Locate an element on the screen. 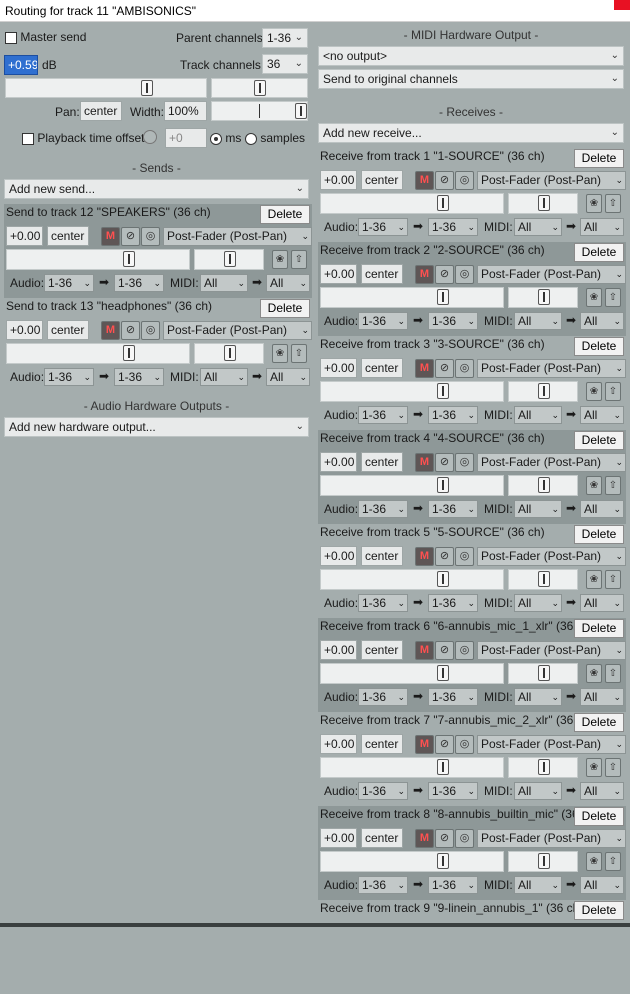  volume-slider-thumb is located at coordinates (147, 88).